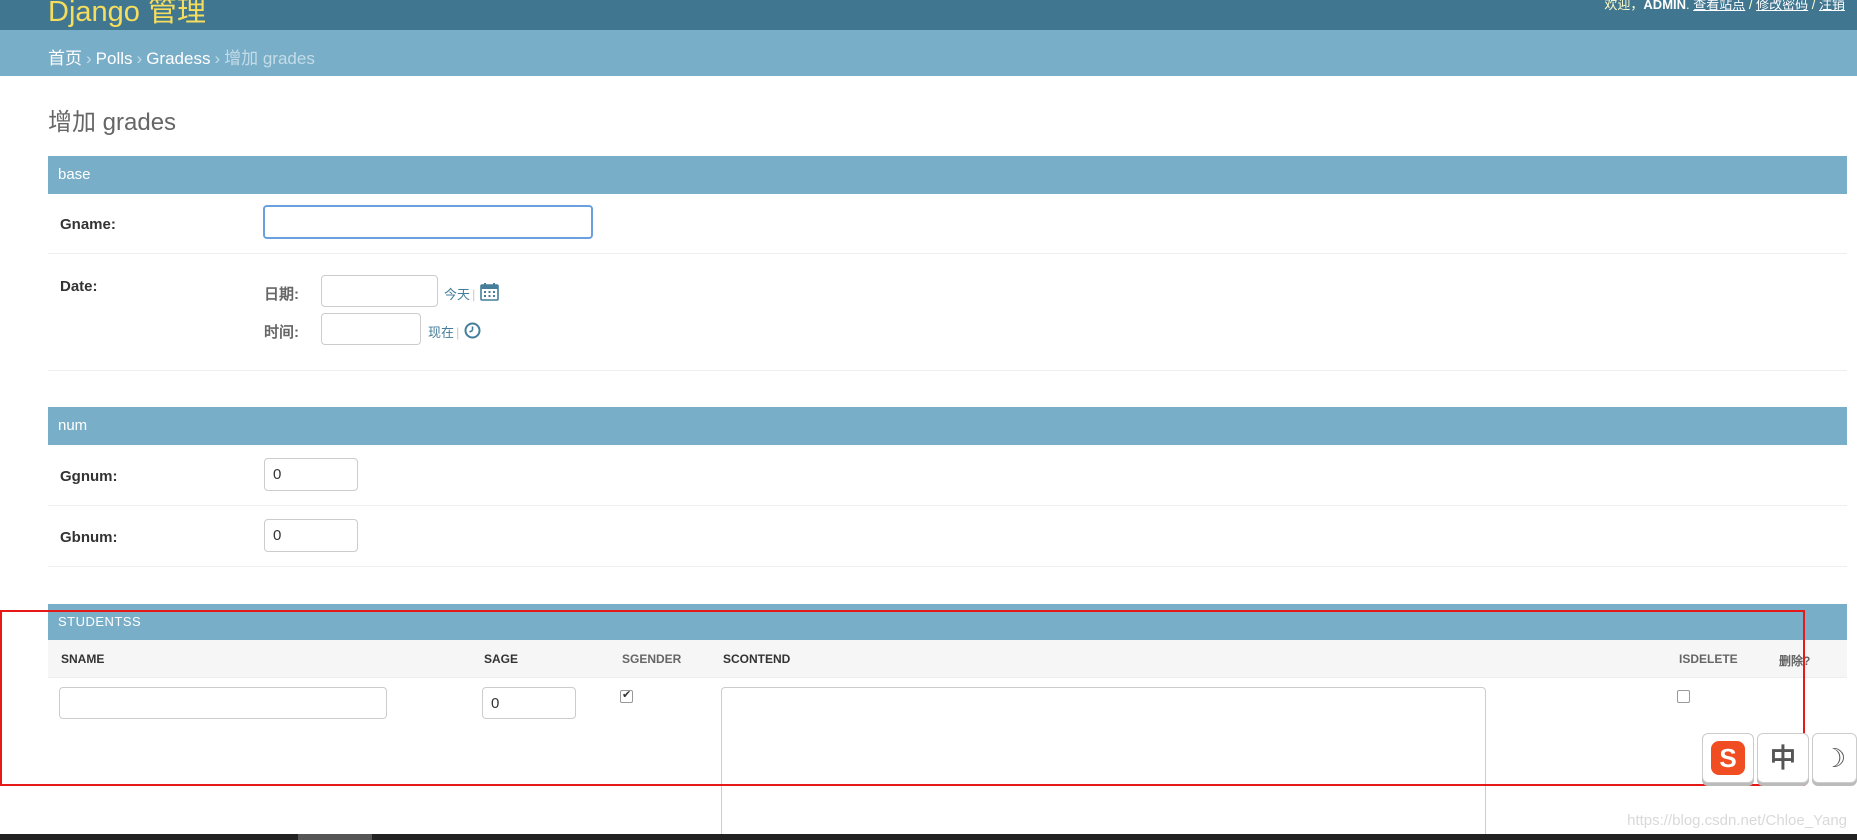 This screenshot has width=1857, height=840. I want to click on col-isdelete: ISDELETE, so click(1708, 659).